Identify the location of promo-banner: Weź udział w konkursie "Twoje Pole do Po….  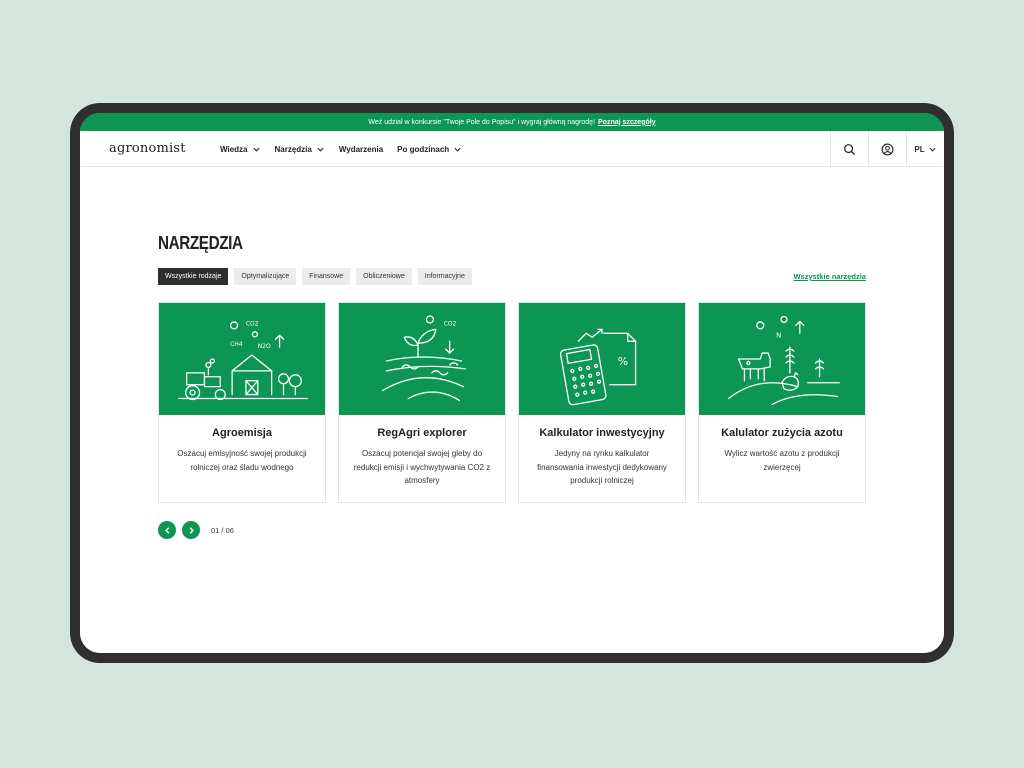
(512, 122).